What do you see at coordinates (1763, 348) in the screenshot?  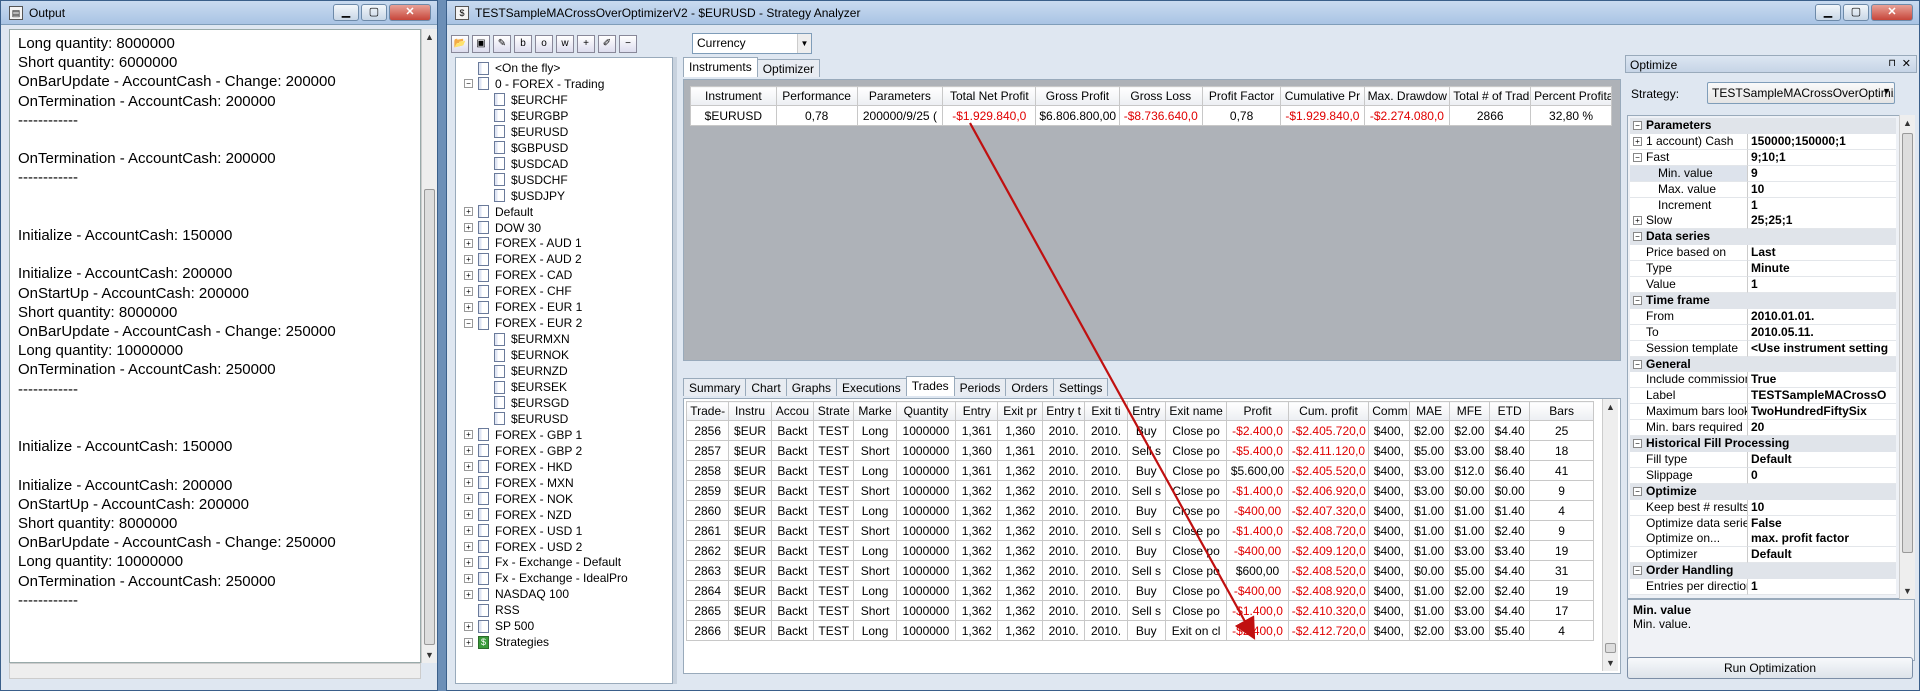 I see `property-row: Session template <Use instrument setting` at bounding box center [1763, 348].